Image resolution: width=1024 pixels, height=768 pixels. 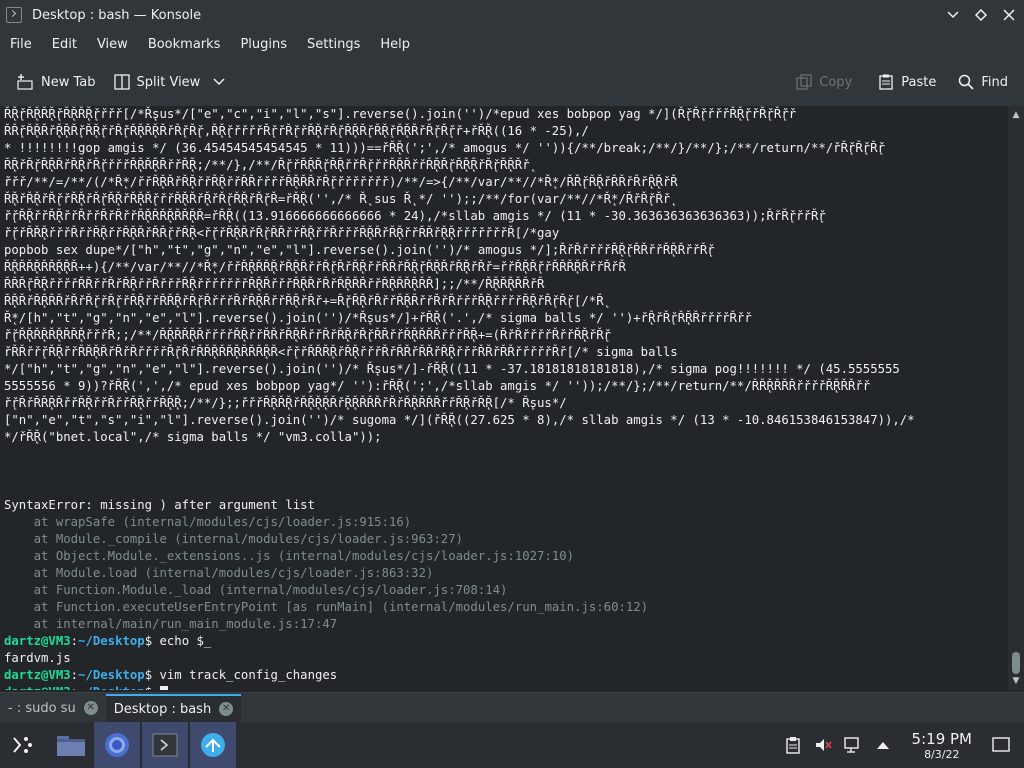 I want to click on split-view-label: Split View, so click(x=168, y=82).